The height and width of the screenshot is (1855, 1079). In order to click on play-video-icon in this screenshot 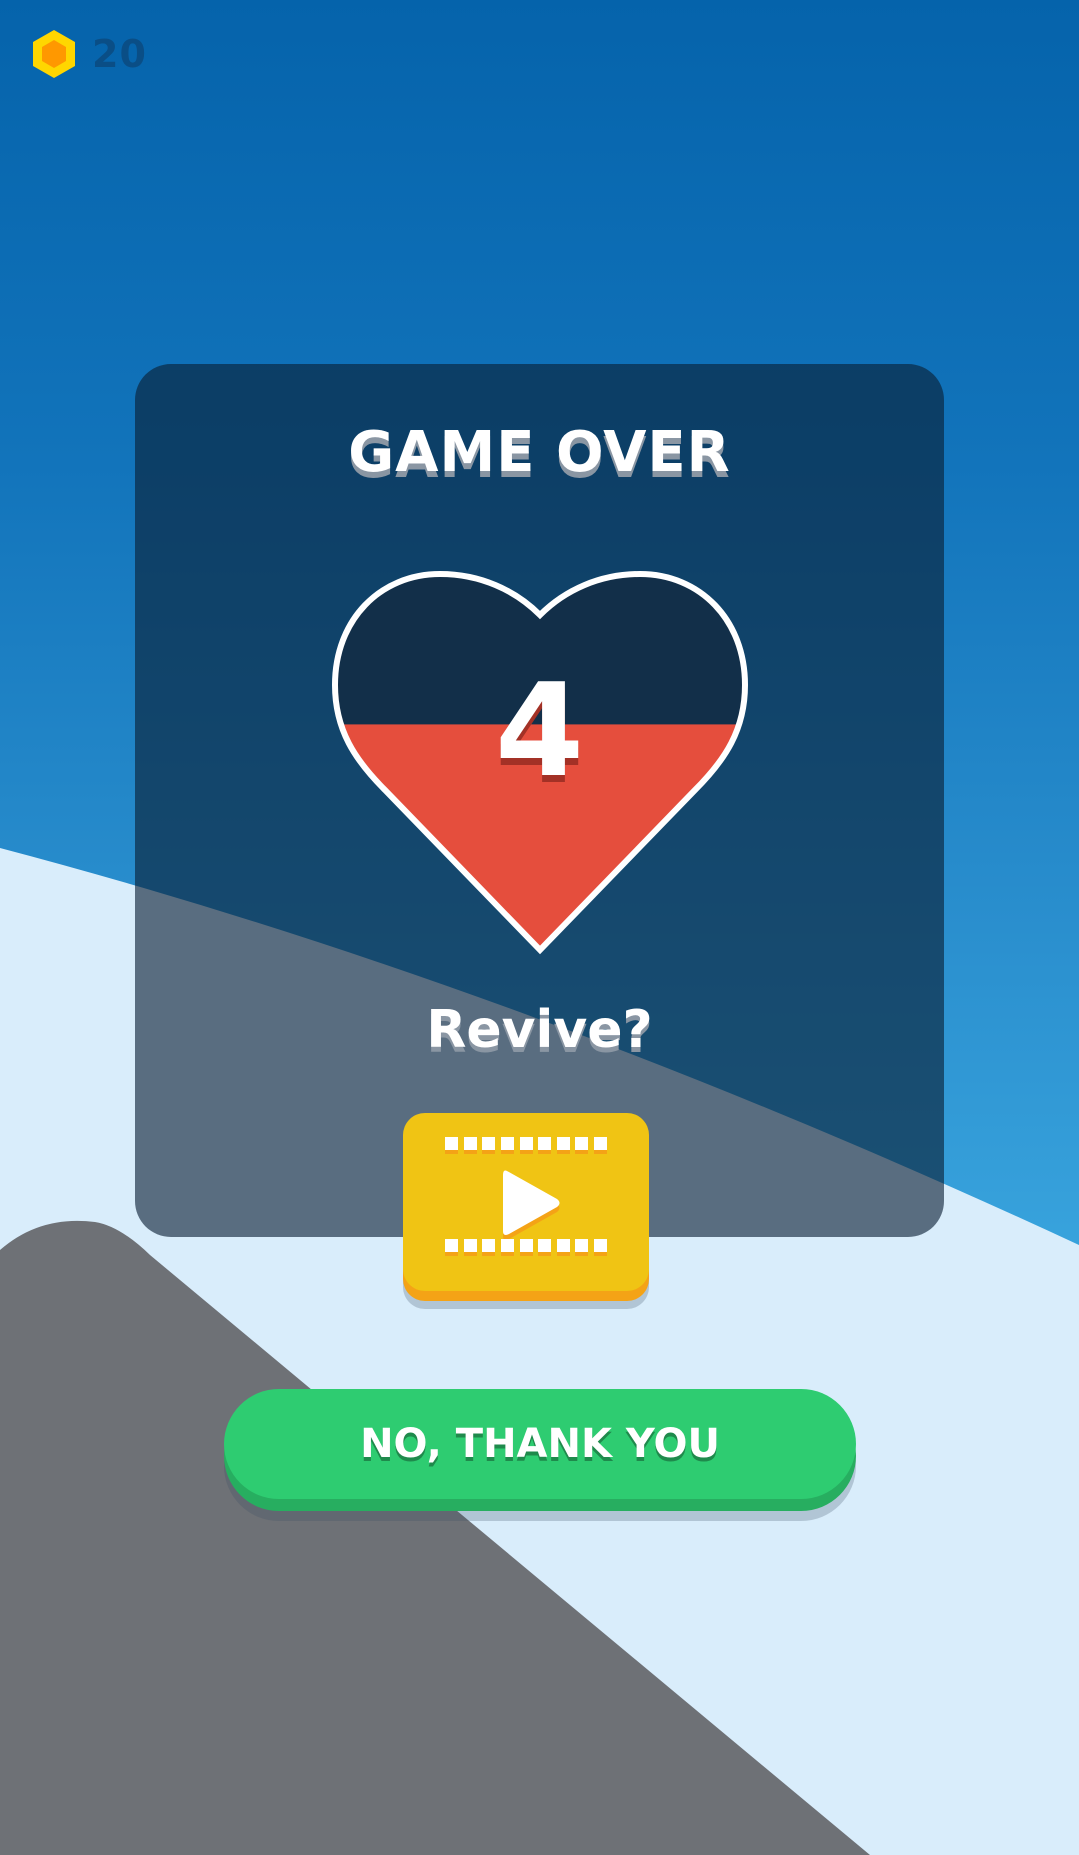, I will do `click(531, 1205)`.